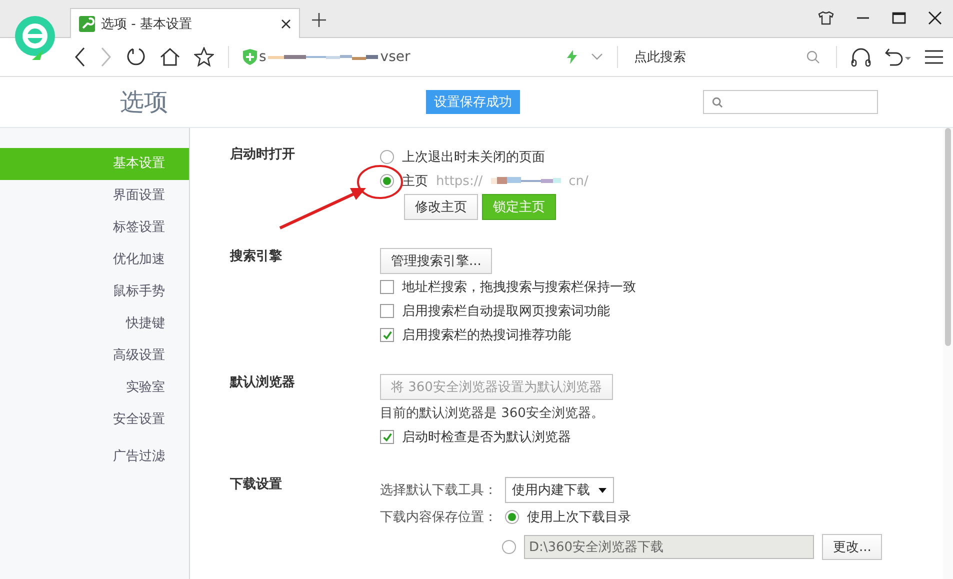 This screenshot has width=953, height=579. Describe the element at coordinates (486, 437) in the screenshot. I see `option-label: 启动时检查是否为默认浏览器` at that location.